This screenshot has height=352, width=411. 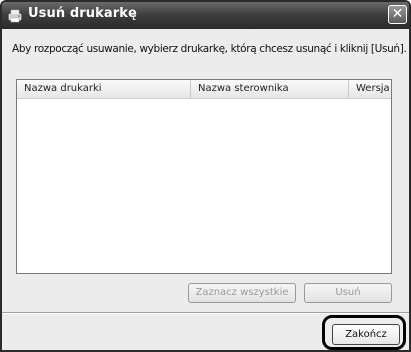 I want to click on close-icon: ✕, so click(x=397, y=14).